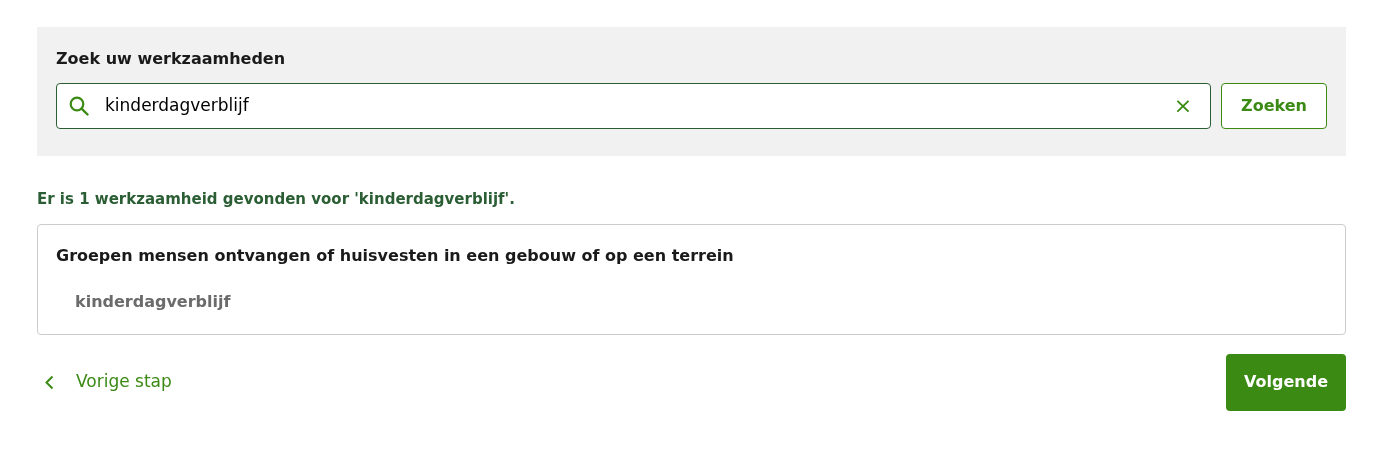 The image size is (1386, 455). I want to click on next-button: Volgende, so click(1286, 382).